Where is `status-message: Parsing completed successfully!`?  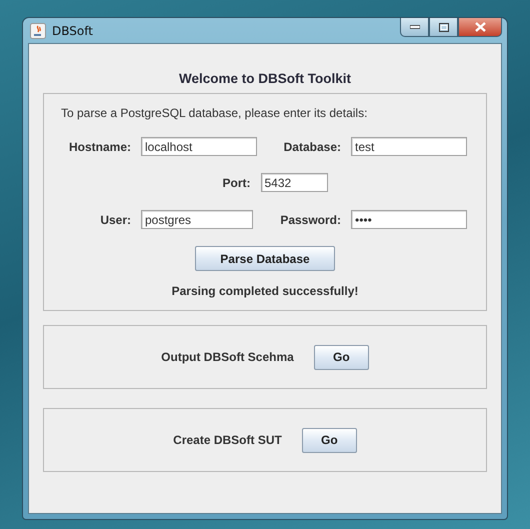 status-message: Parsing completed successfully! is located at coordinates (265, 291).